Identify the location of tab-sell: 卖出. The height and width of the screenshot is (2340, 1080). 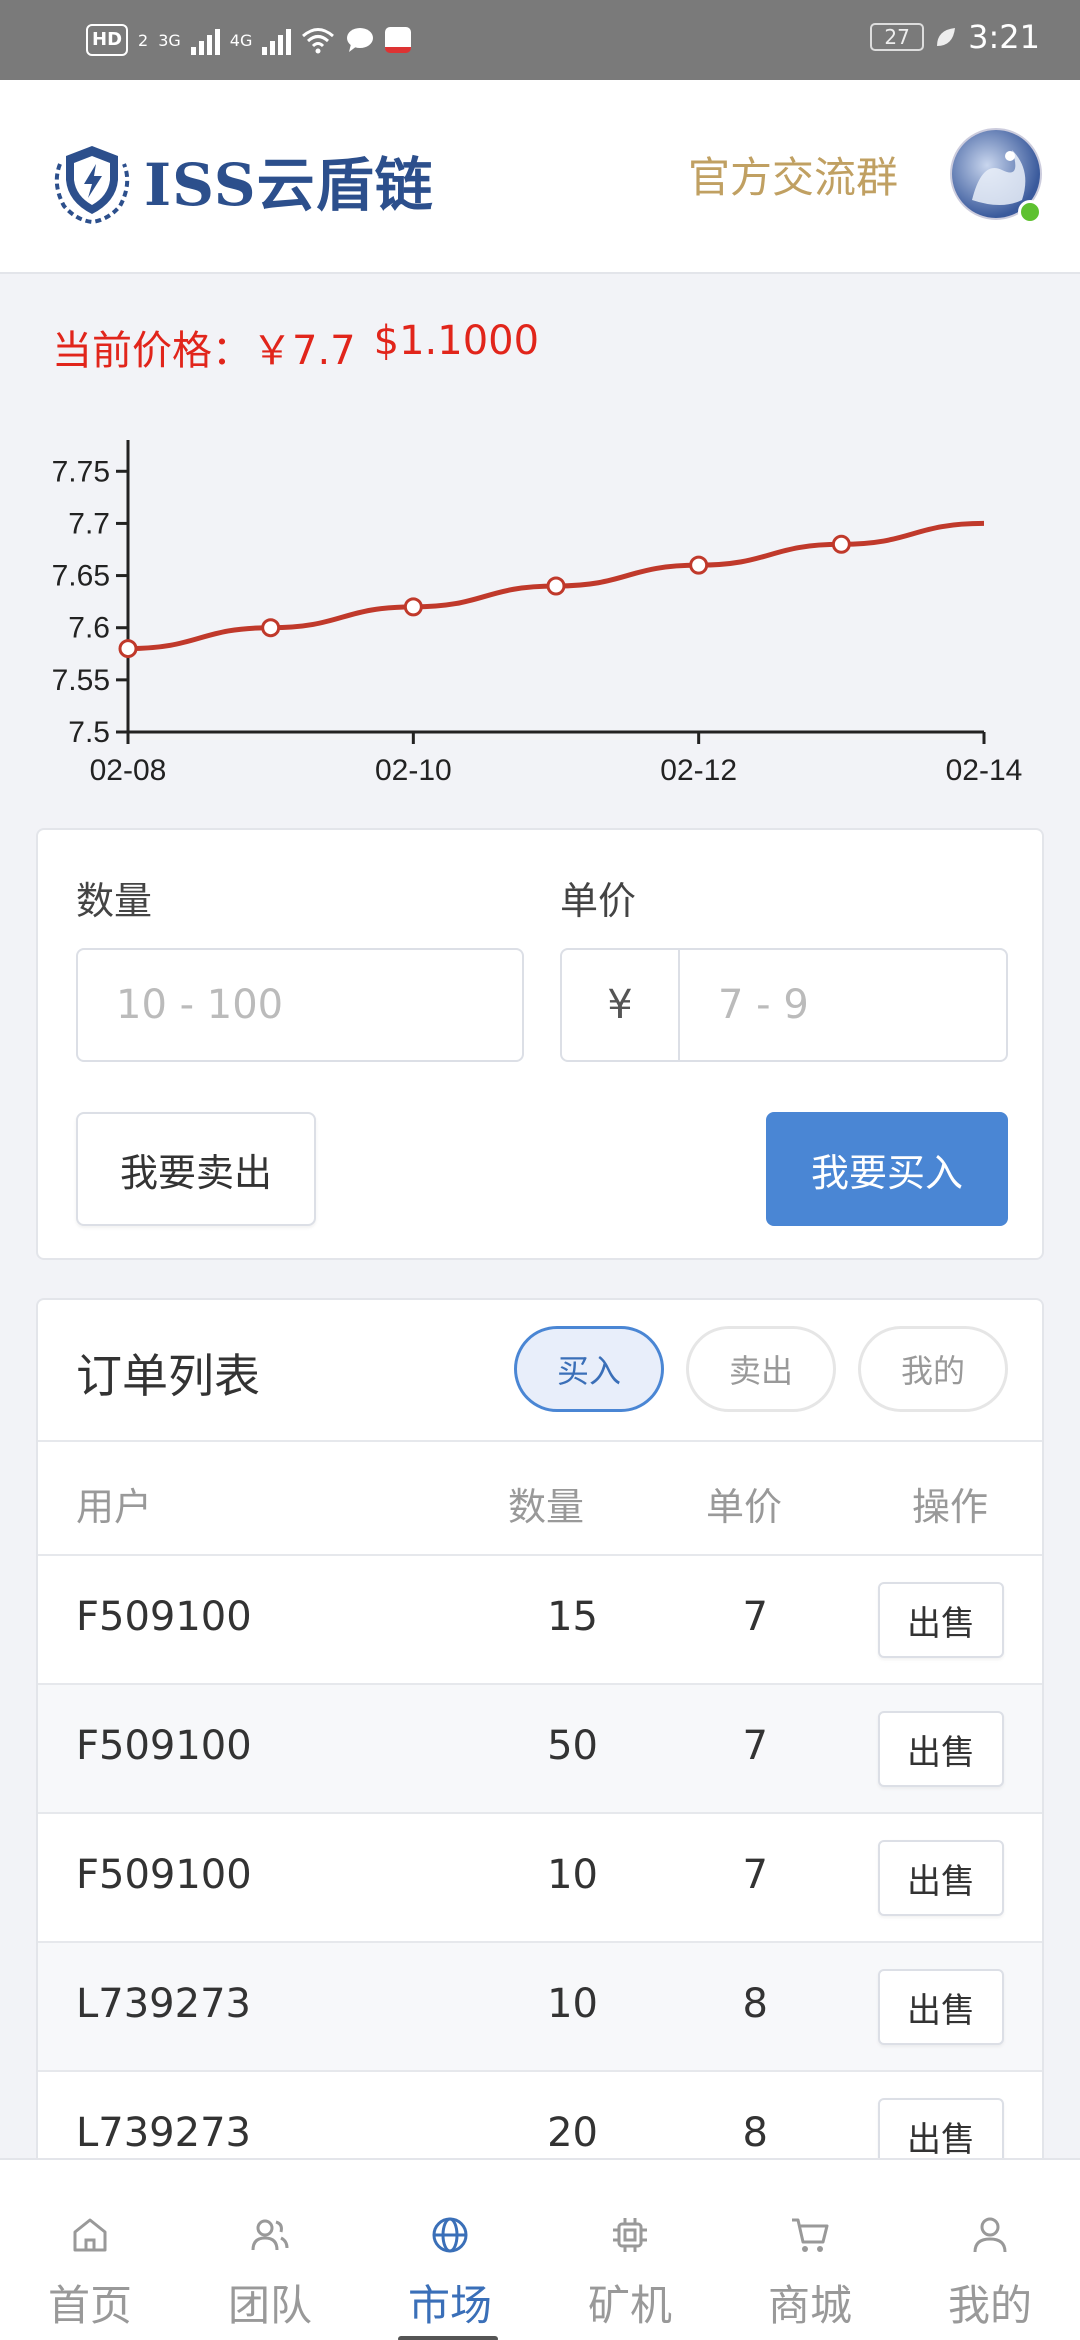
(761, 1369).